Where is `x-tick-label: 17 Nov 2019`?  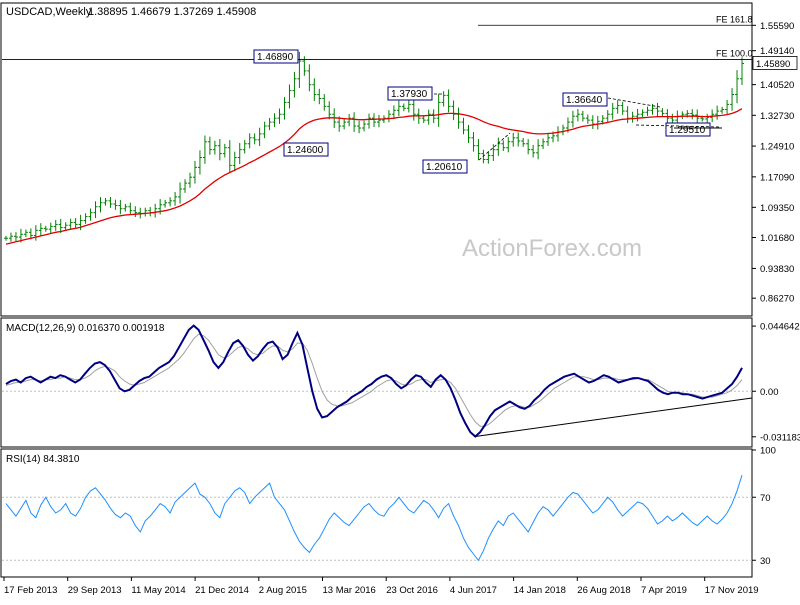 x-tick-label: 17 Nov 2019 is located at coordinates (732, 590).